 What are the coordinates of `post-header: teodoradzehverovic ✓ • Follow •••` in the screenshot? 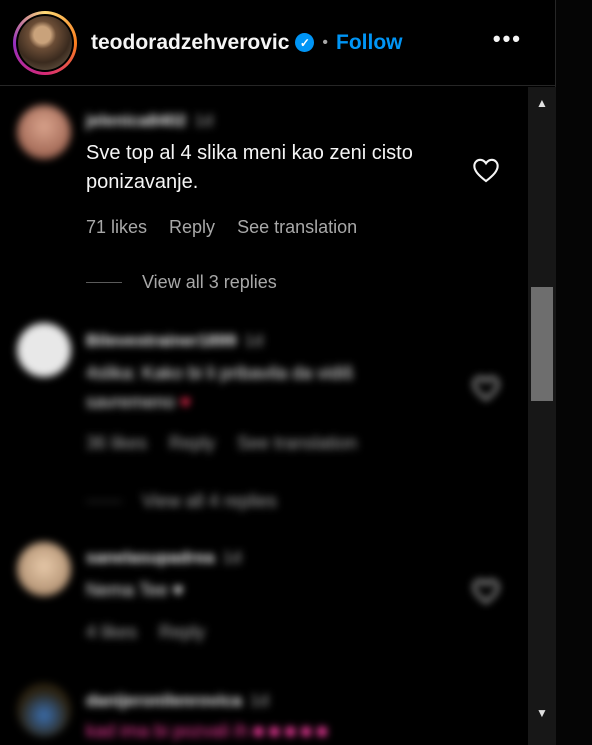 It's located at (278, 43).